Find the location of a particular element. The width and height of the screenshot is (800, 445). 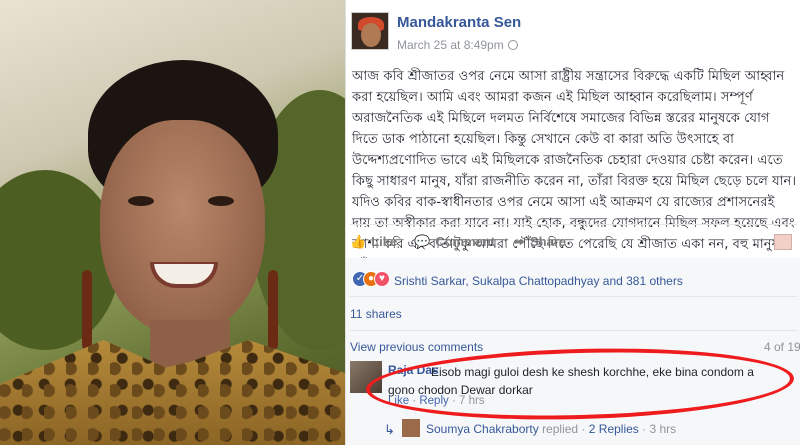

avatar-face is located at coordinates (371, 35).